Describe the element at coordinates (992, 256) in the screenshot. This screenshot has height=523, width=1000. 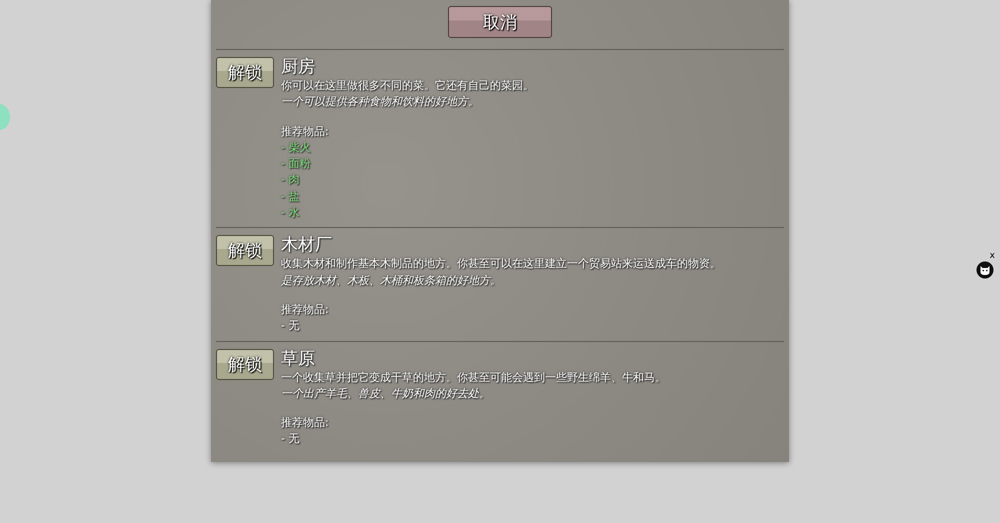
I see `close-mark: x` at that location.